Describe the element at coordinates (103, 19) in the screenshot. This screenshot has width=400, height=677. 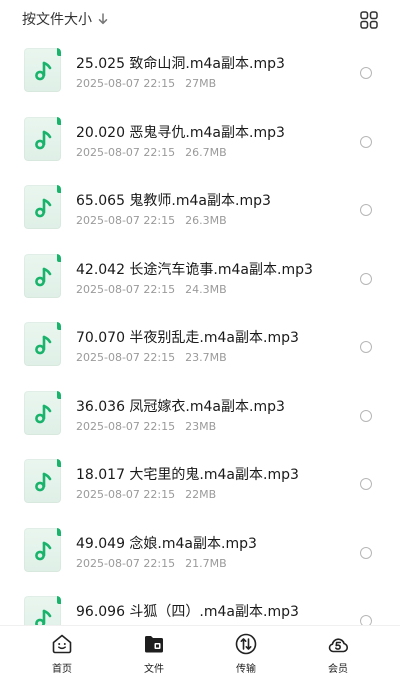
I see `arrow-down-icon` at that location.